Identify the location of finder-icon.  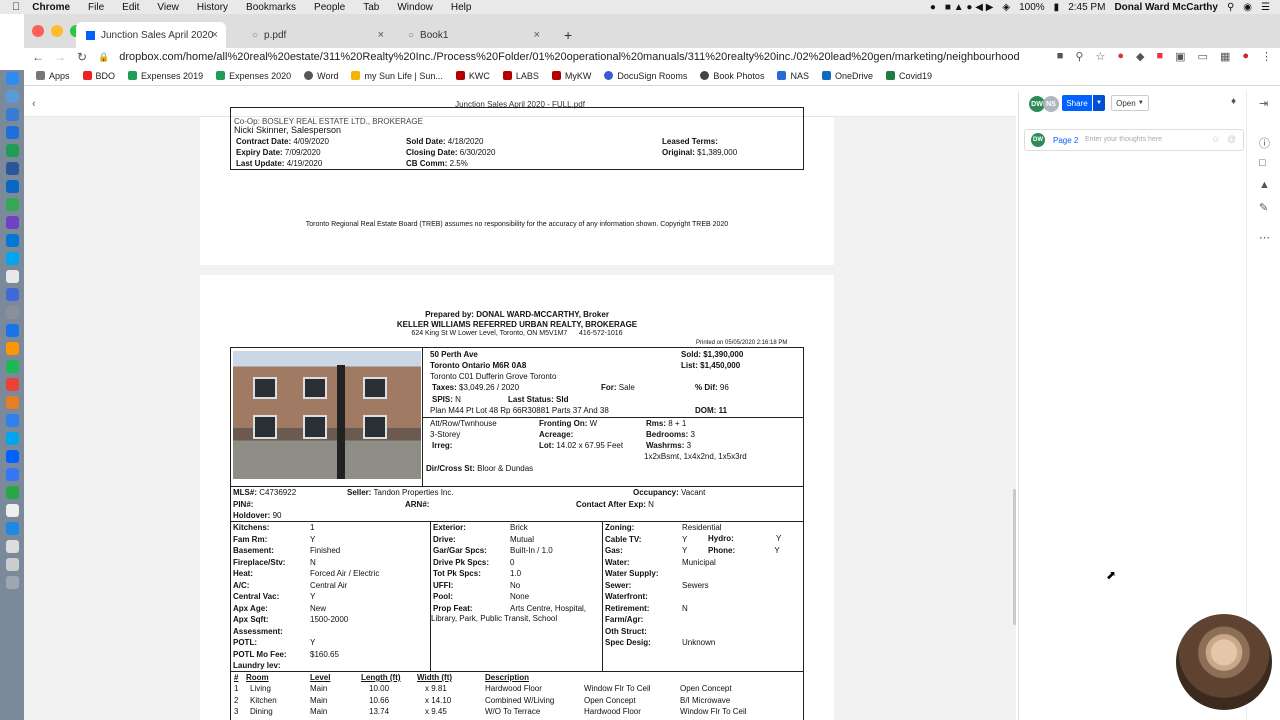
(12, 78).